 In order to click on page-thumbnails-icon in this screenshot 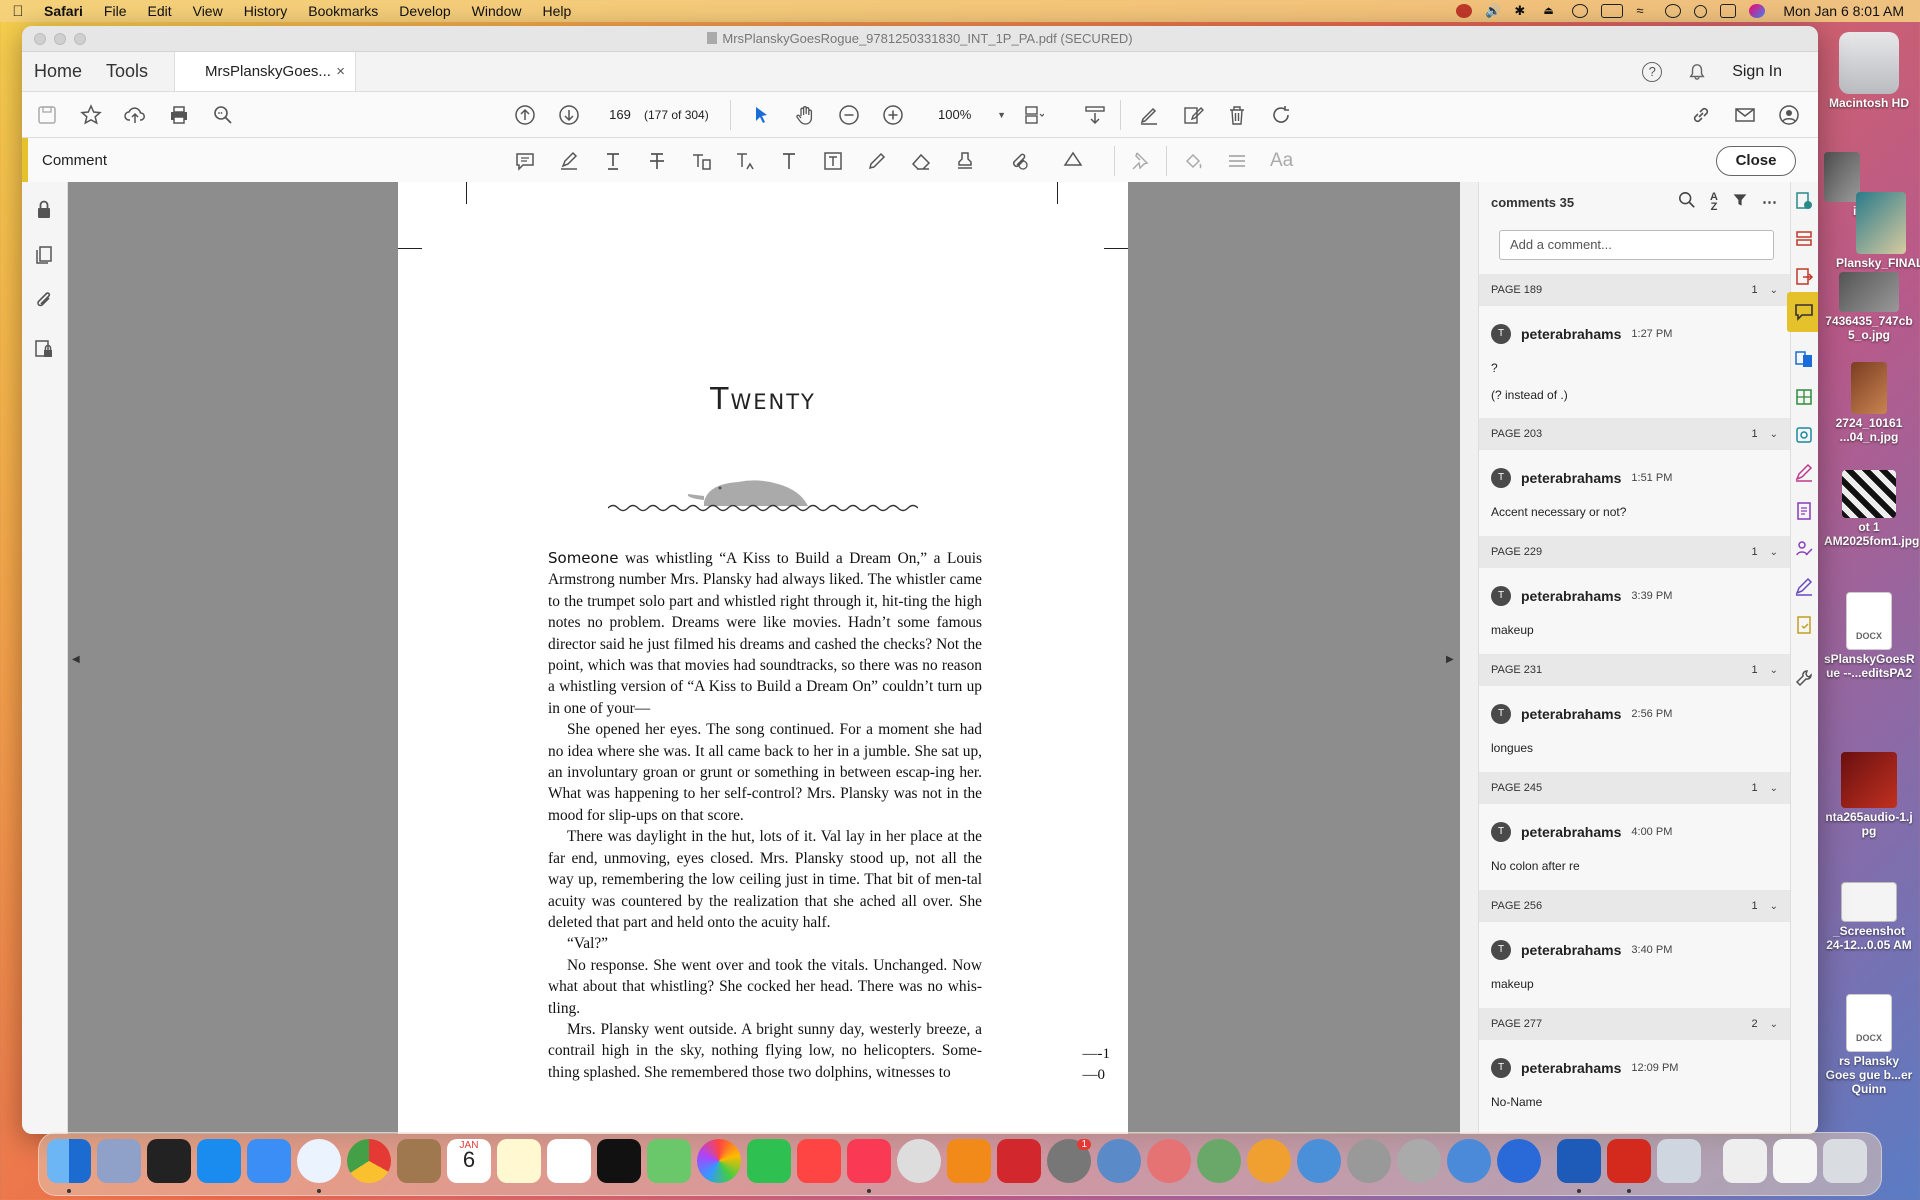, I will do `click(44, 255)`.